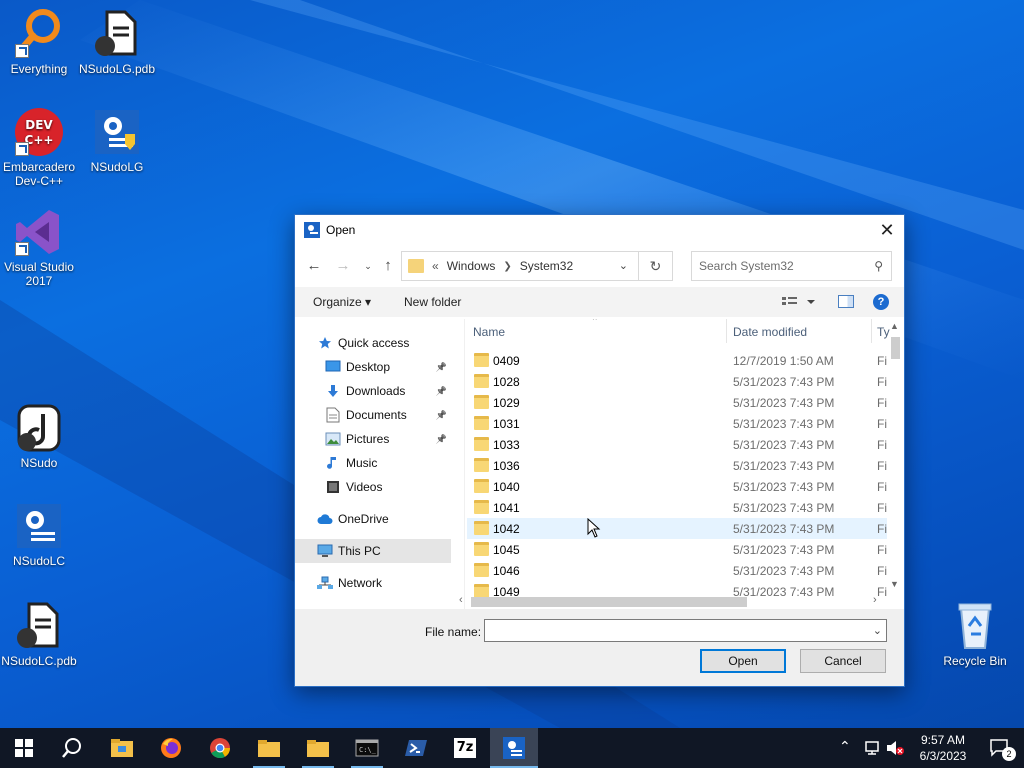 The width and height of the screenshot is (1024, 768). What do you see at coordinates (24, 748) in the screenshot?
I see `start-button` at bounding box center [24, 748].